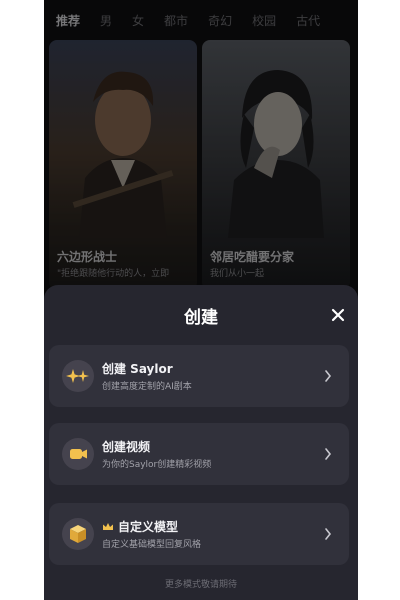 This screenshot has width=400, height=600. What do you see at coordinates (78, 454) in the screenshot?
I see `video-camera-icon` at bounding box center [78, 454].